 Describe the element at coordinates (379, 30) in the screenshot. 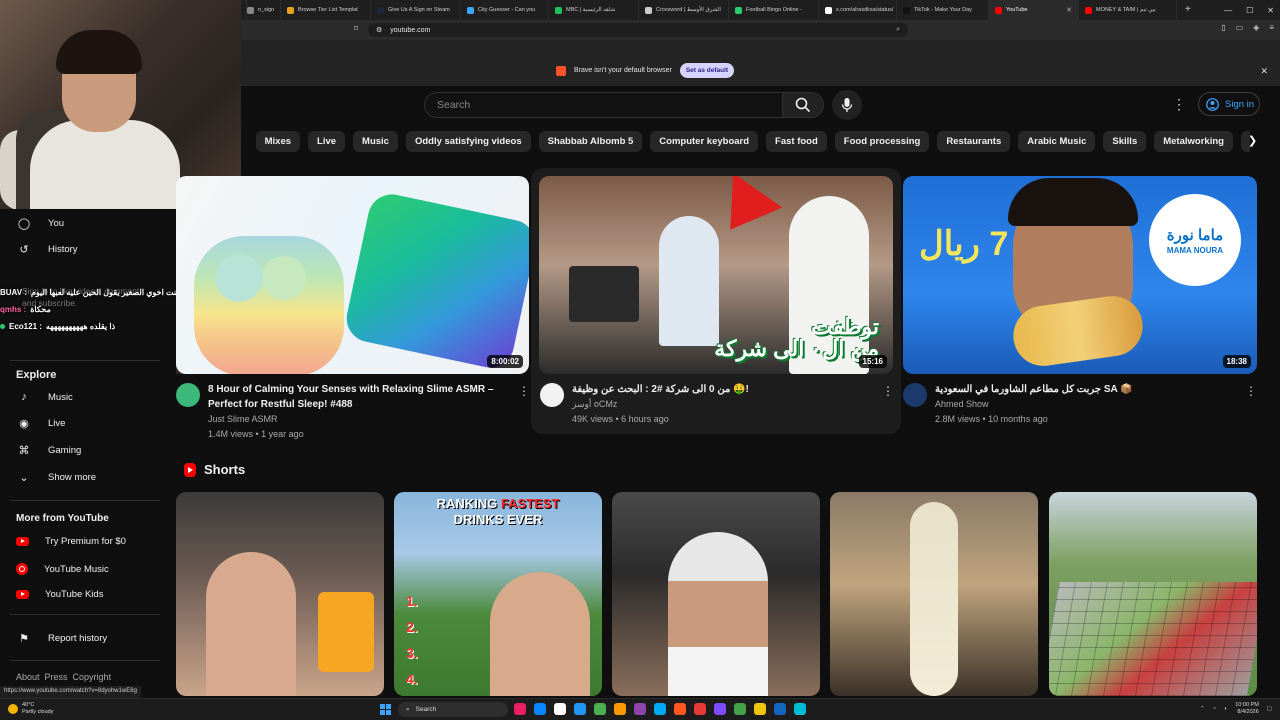

I see `site-info-icon: ⚙` at that location.